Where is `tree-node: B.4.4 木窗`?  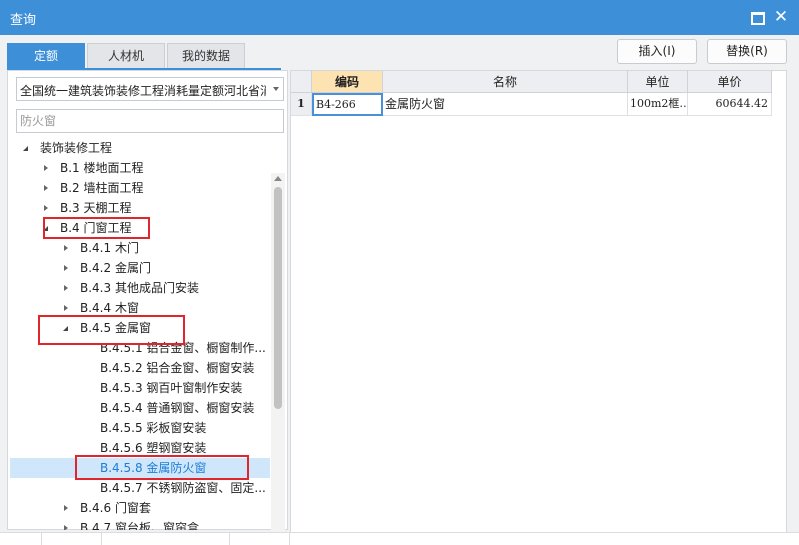
tree-node: B.4.4 木窗 is located at coordinates (140, 308).